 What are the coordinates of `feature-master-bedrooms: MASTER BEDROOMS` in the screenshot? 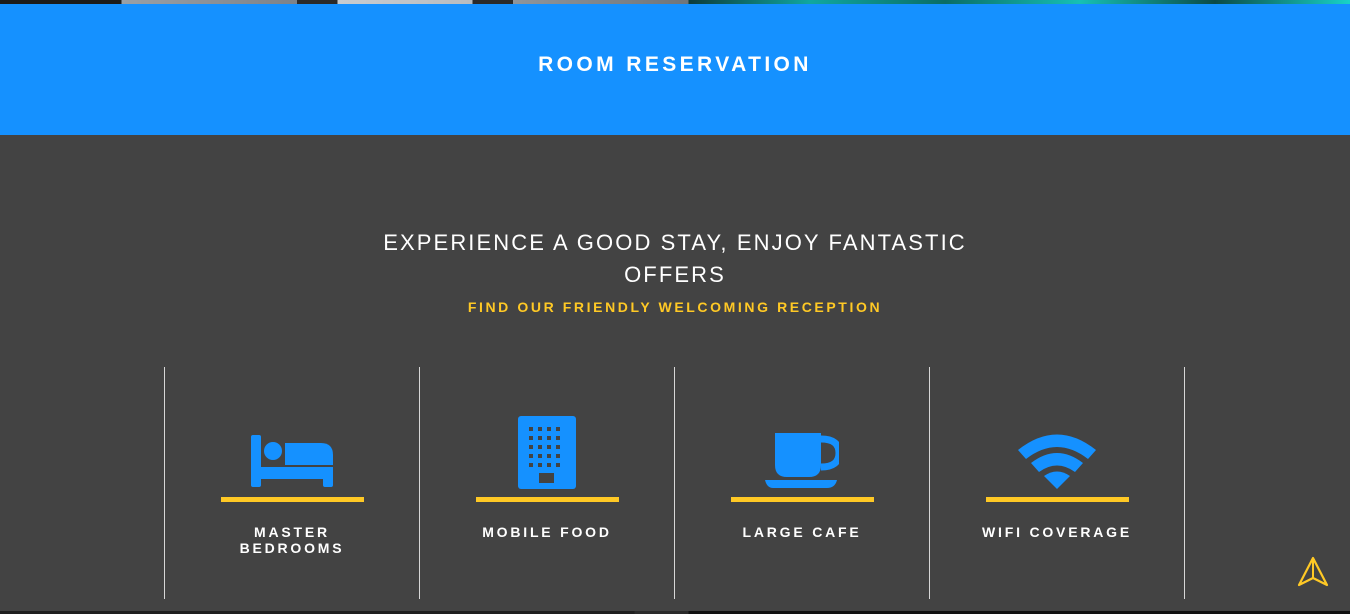 It's located at (292, 483).